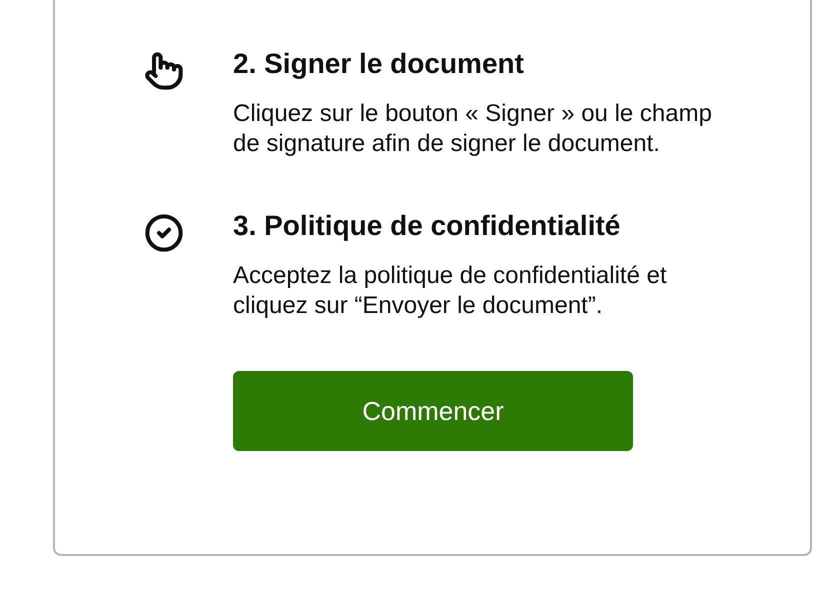 This screenshot has height=589, width=838. What do you see at coordinates (433, 411) in the screenshot?
I see `start-button: Commencer` at bounding box center [433, 411].